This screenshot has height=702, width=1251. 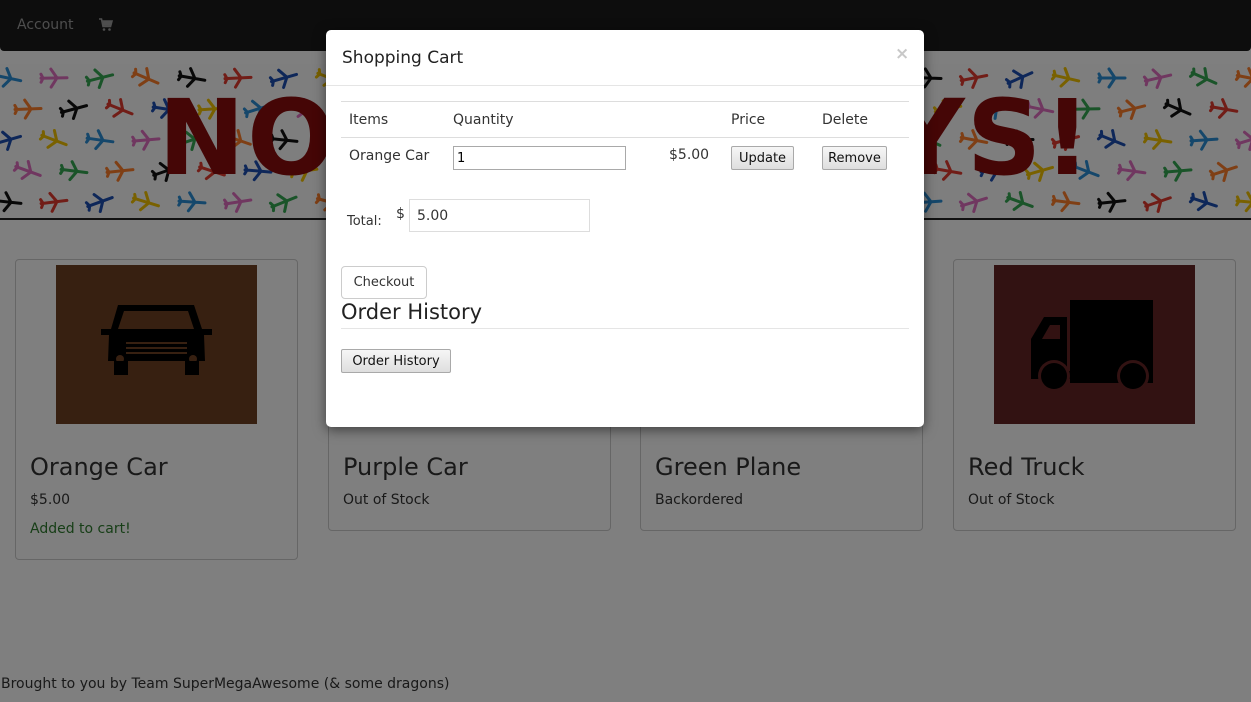 What do you see at coordinates (369, 120) in the screenshot?
I see `column-header-items: Items` at bounding box center [369, 120].